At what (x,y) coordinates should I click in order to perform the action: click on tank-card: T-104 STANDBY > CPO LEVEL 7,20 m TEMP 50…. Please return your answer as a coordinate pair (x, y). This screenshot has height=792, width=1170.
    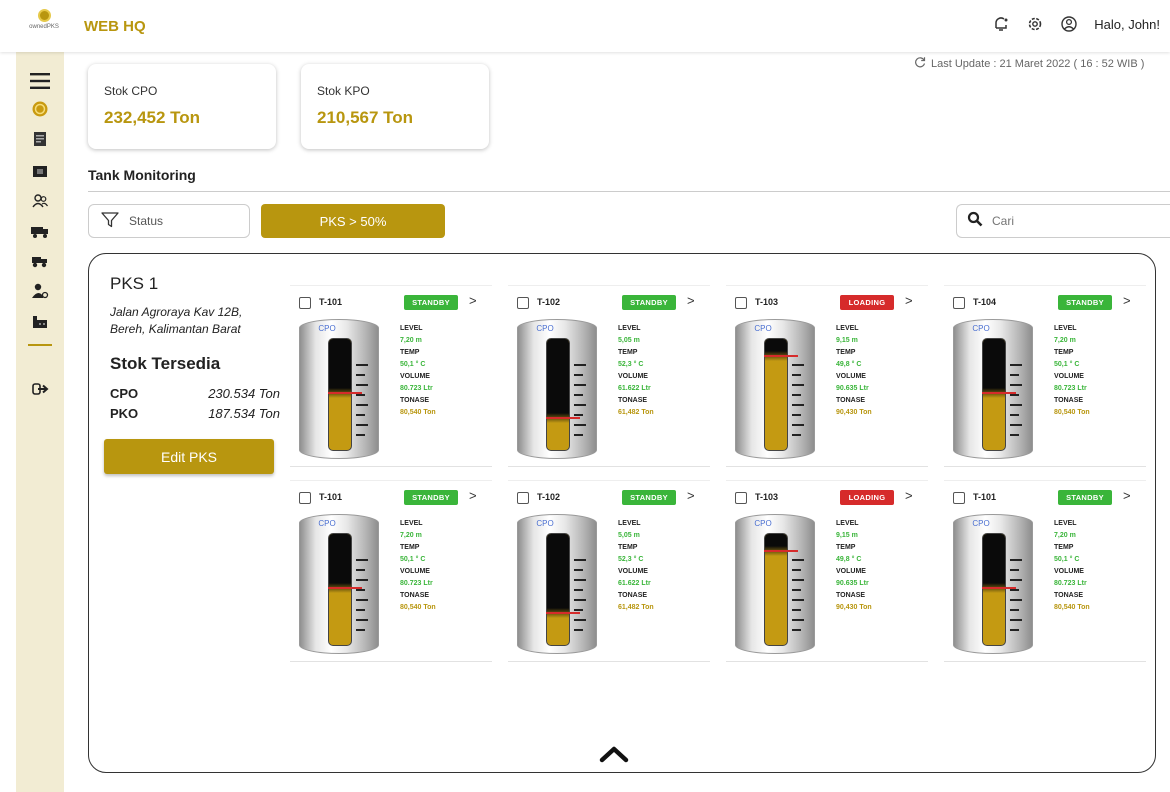
    Looking at the image, I should click on (1045, 376).